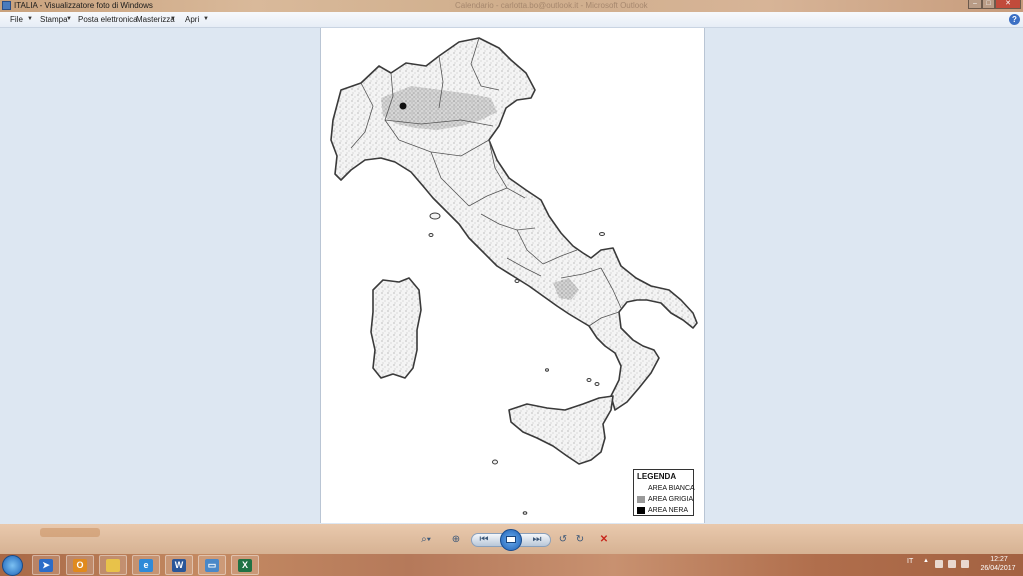 The width and height of the screenshot is (1023, 576). Describe the element at coordinates (657, 476) in the screenshot. I see `legend-title: LEGENDA` at that location.